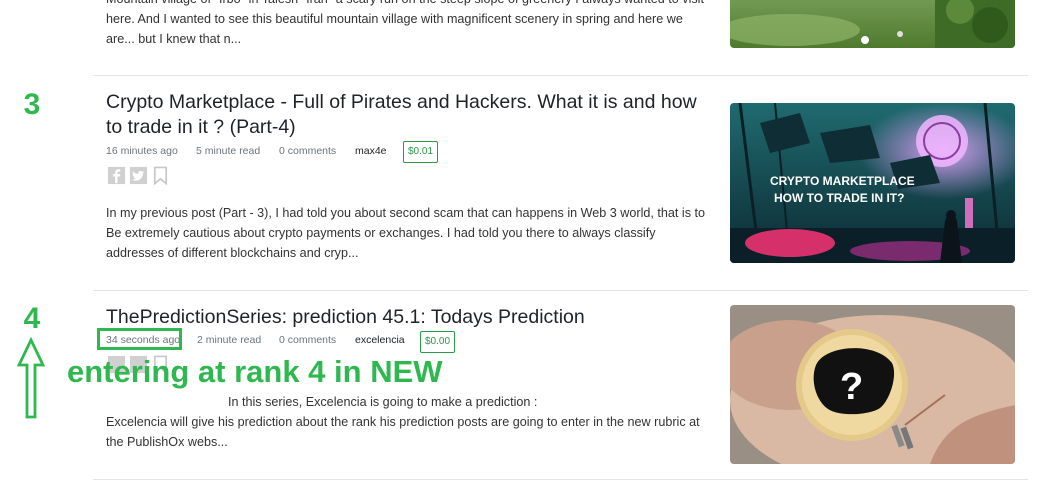 The image size is (1050, 483). Describe the element at coordinates (371, 151) in the screenshot. I see `author-link: max4e` at that location.